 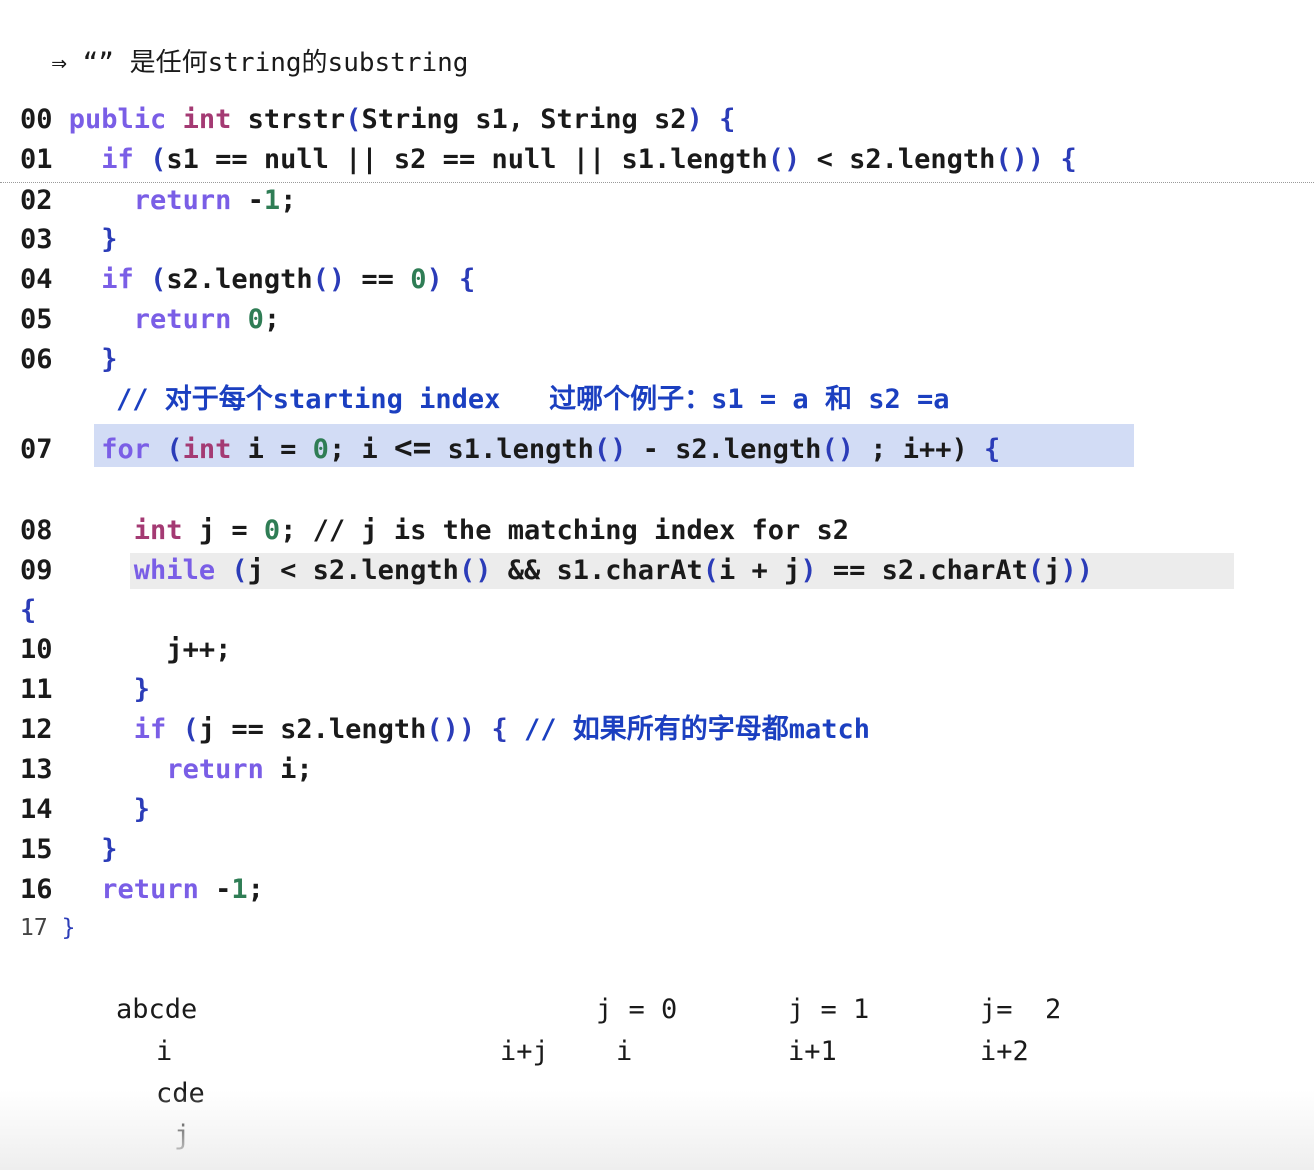 I want to click on condition: j < s2.length, so click(x=353, y=570).